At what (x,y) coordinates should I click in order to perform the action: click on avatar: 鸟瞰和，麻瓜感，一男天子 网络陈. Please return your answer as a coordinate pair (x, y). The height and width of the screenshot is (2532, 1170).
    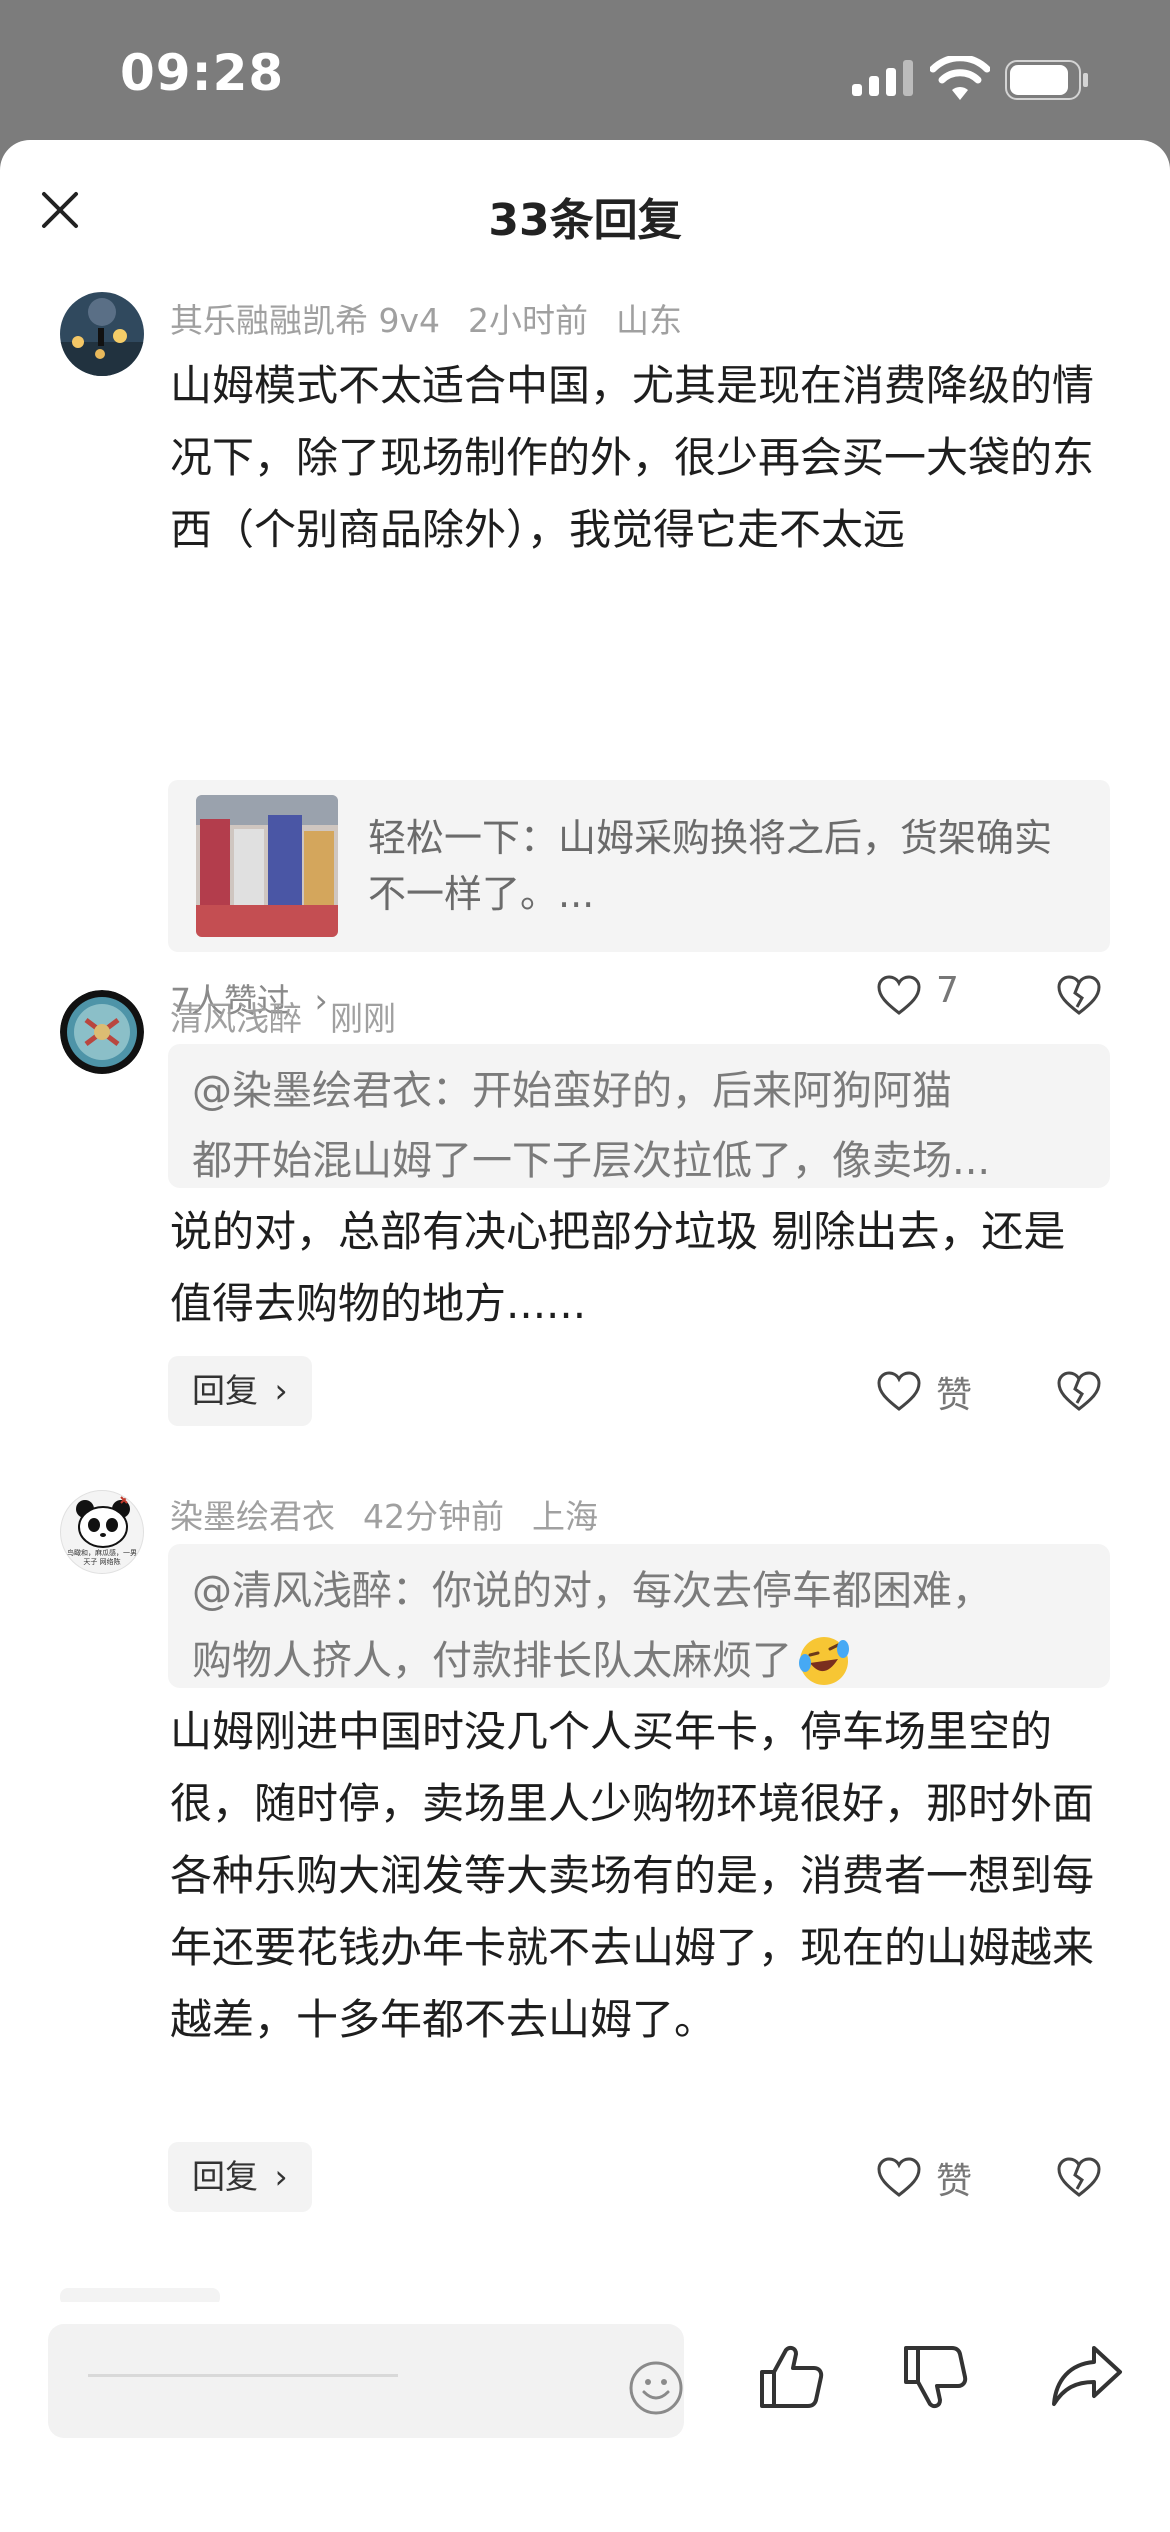
    Looking at the image, I should click on (102, 1532).